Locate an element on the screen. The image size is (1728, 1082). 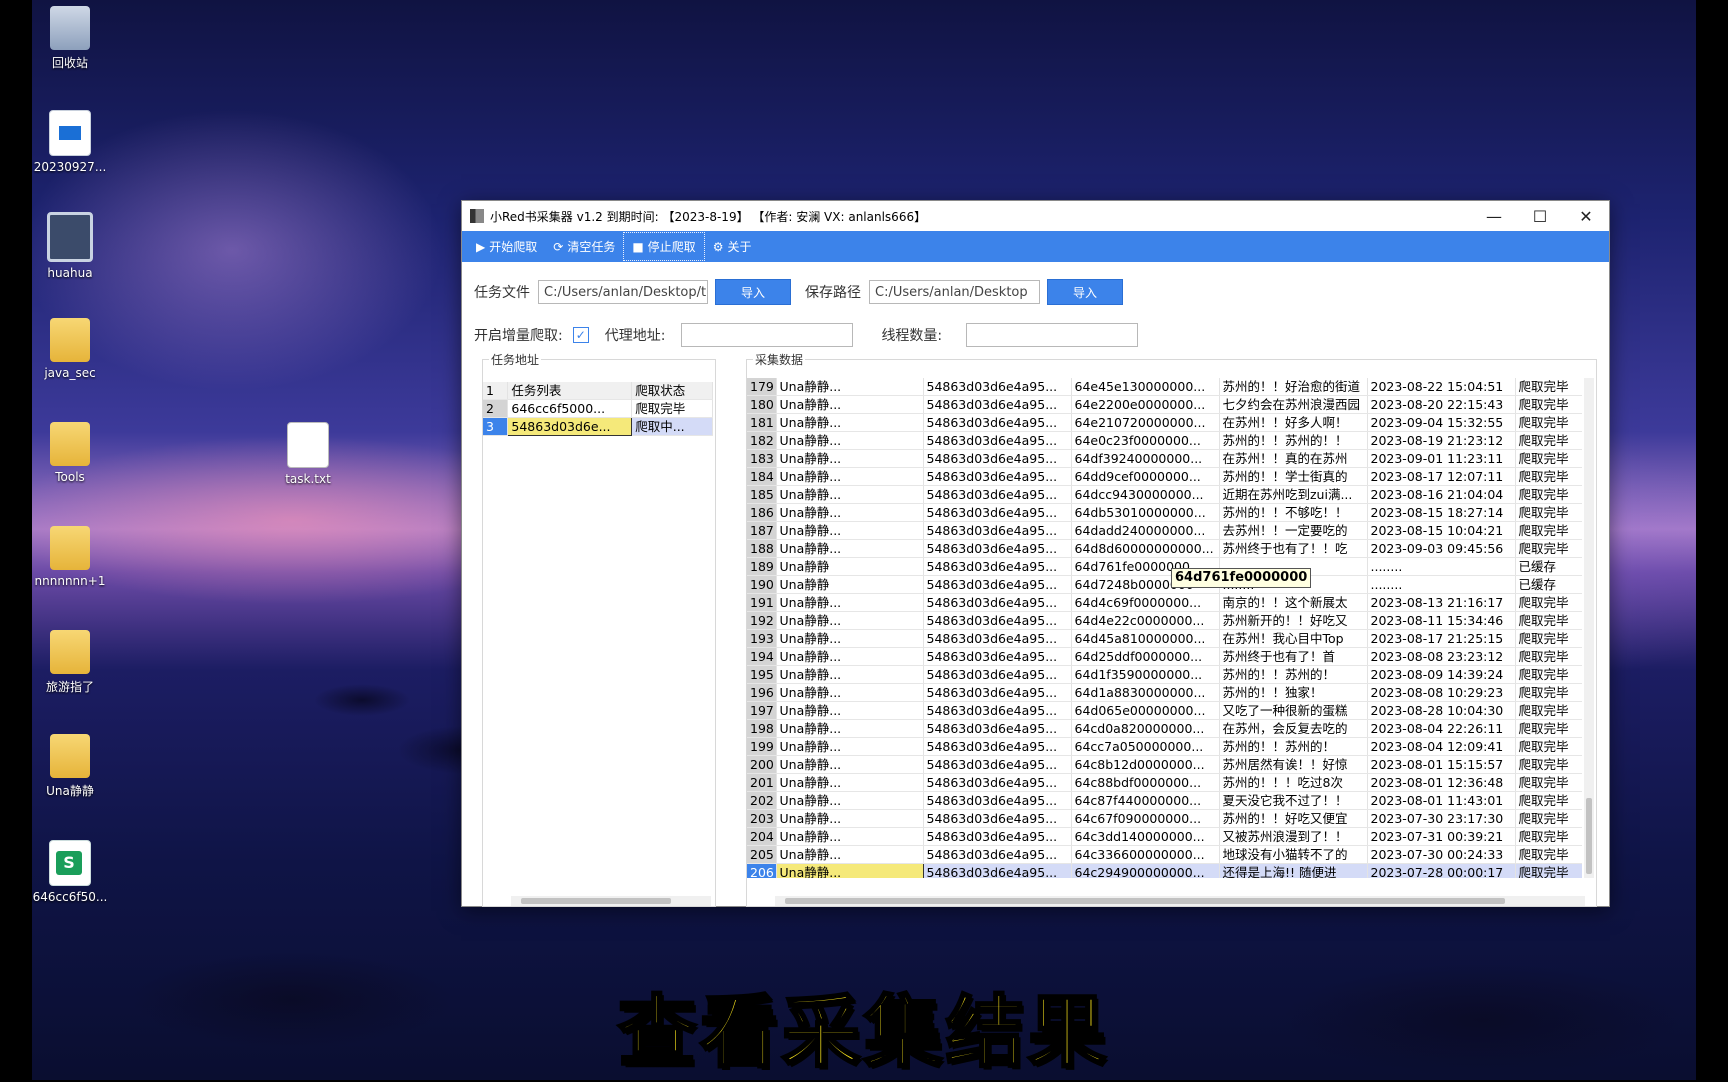
clear-tasks-button: ⟳ 清空任务 is located at coordinates (584, 246).